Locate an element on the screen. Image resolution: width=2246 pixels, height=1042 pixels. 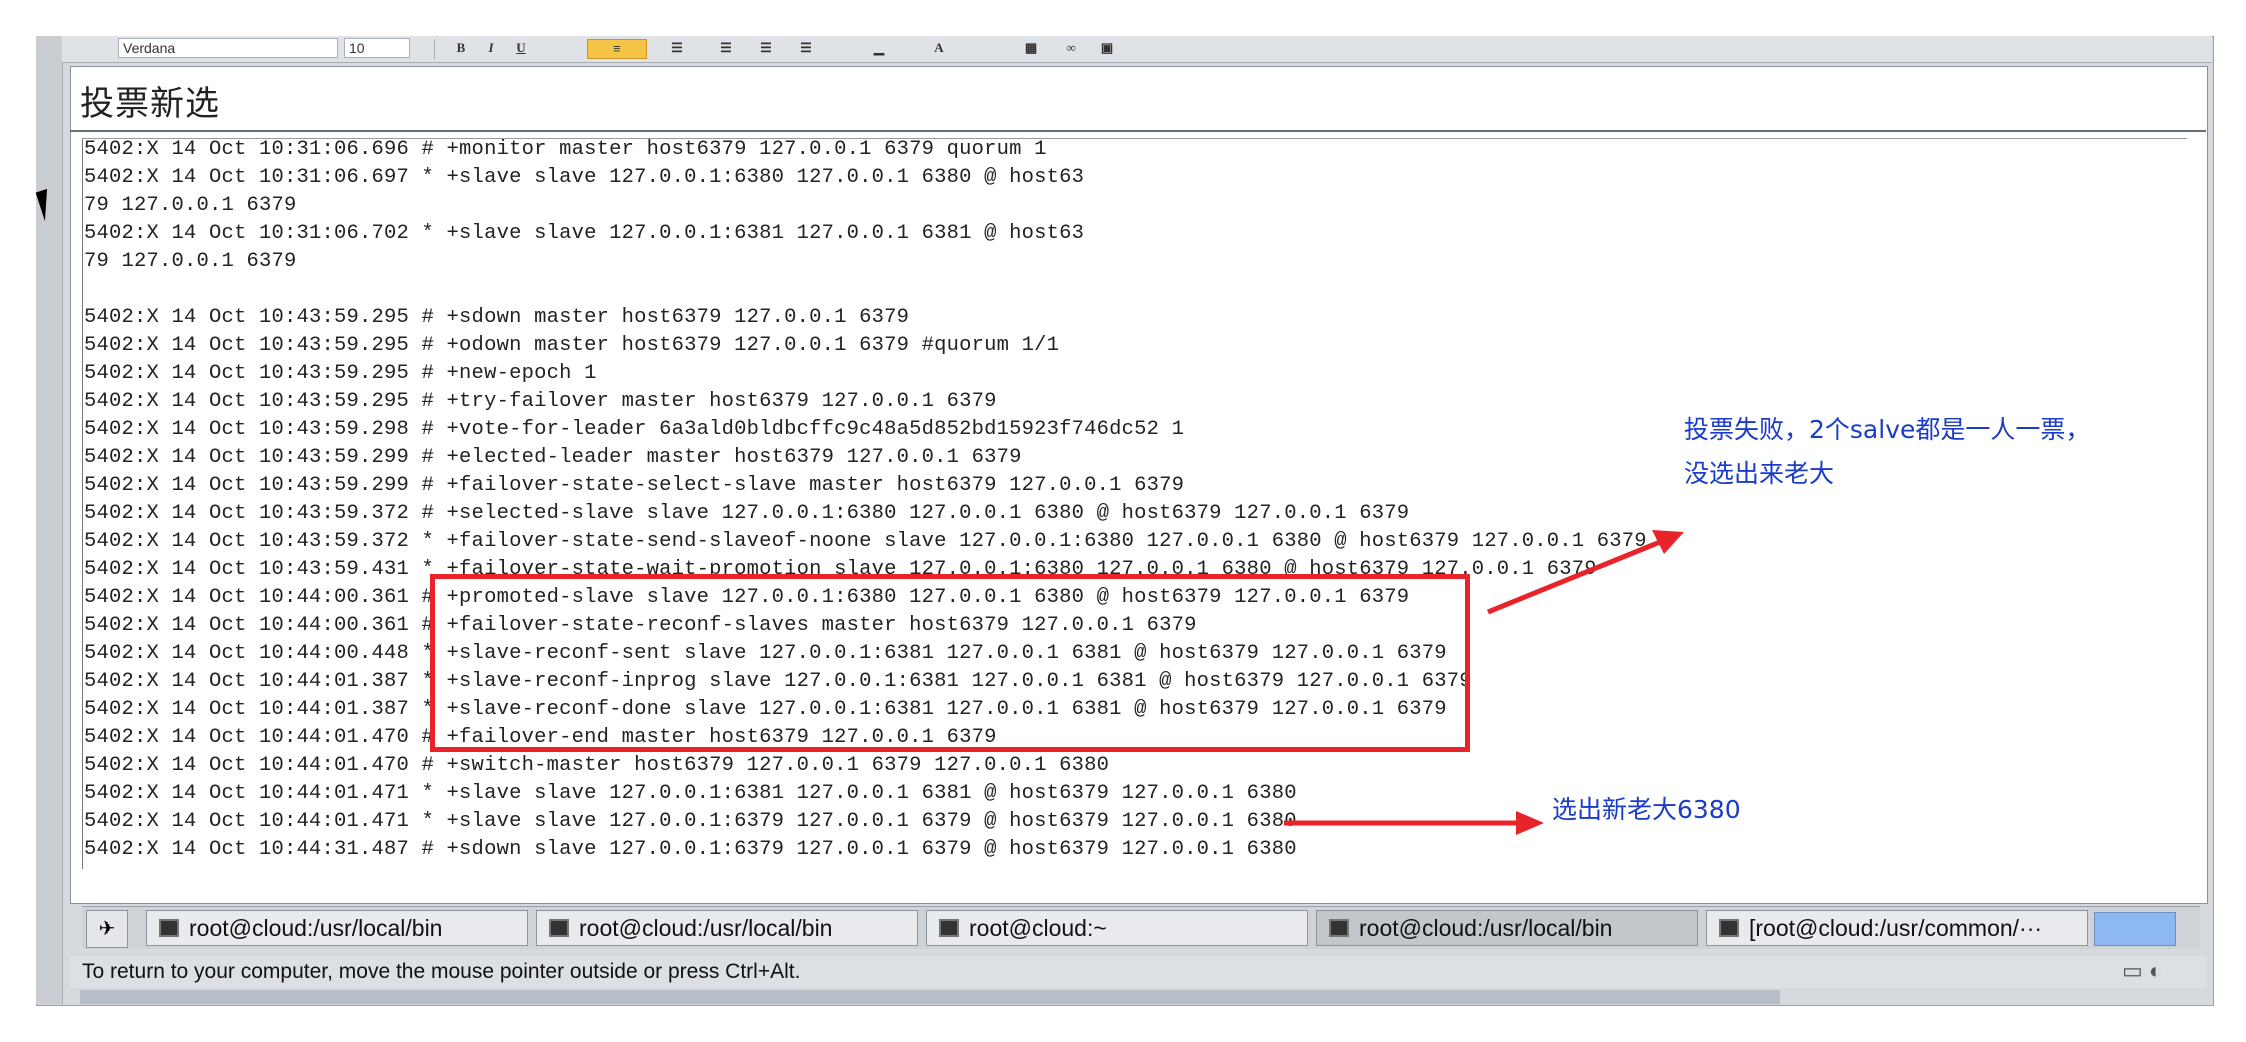
taskbar-tray is located at coordinates (2135, 929).